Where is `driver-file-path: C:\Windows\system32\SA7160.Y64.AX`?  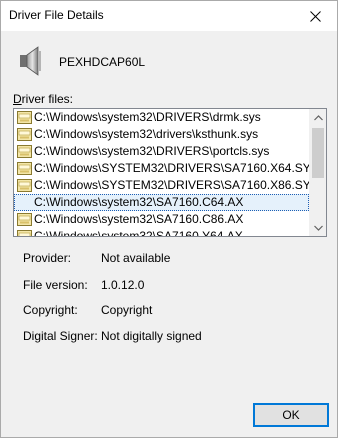
driver-file-path: C:\Windows\system32\SA7160.Y64.AX is located at coordinates (138, 232).